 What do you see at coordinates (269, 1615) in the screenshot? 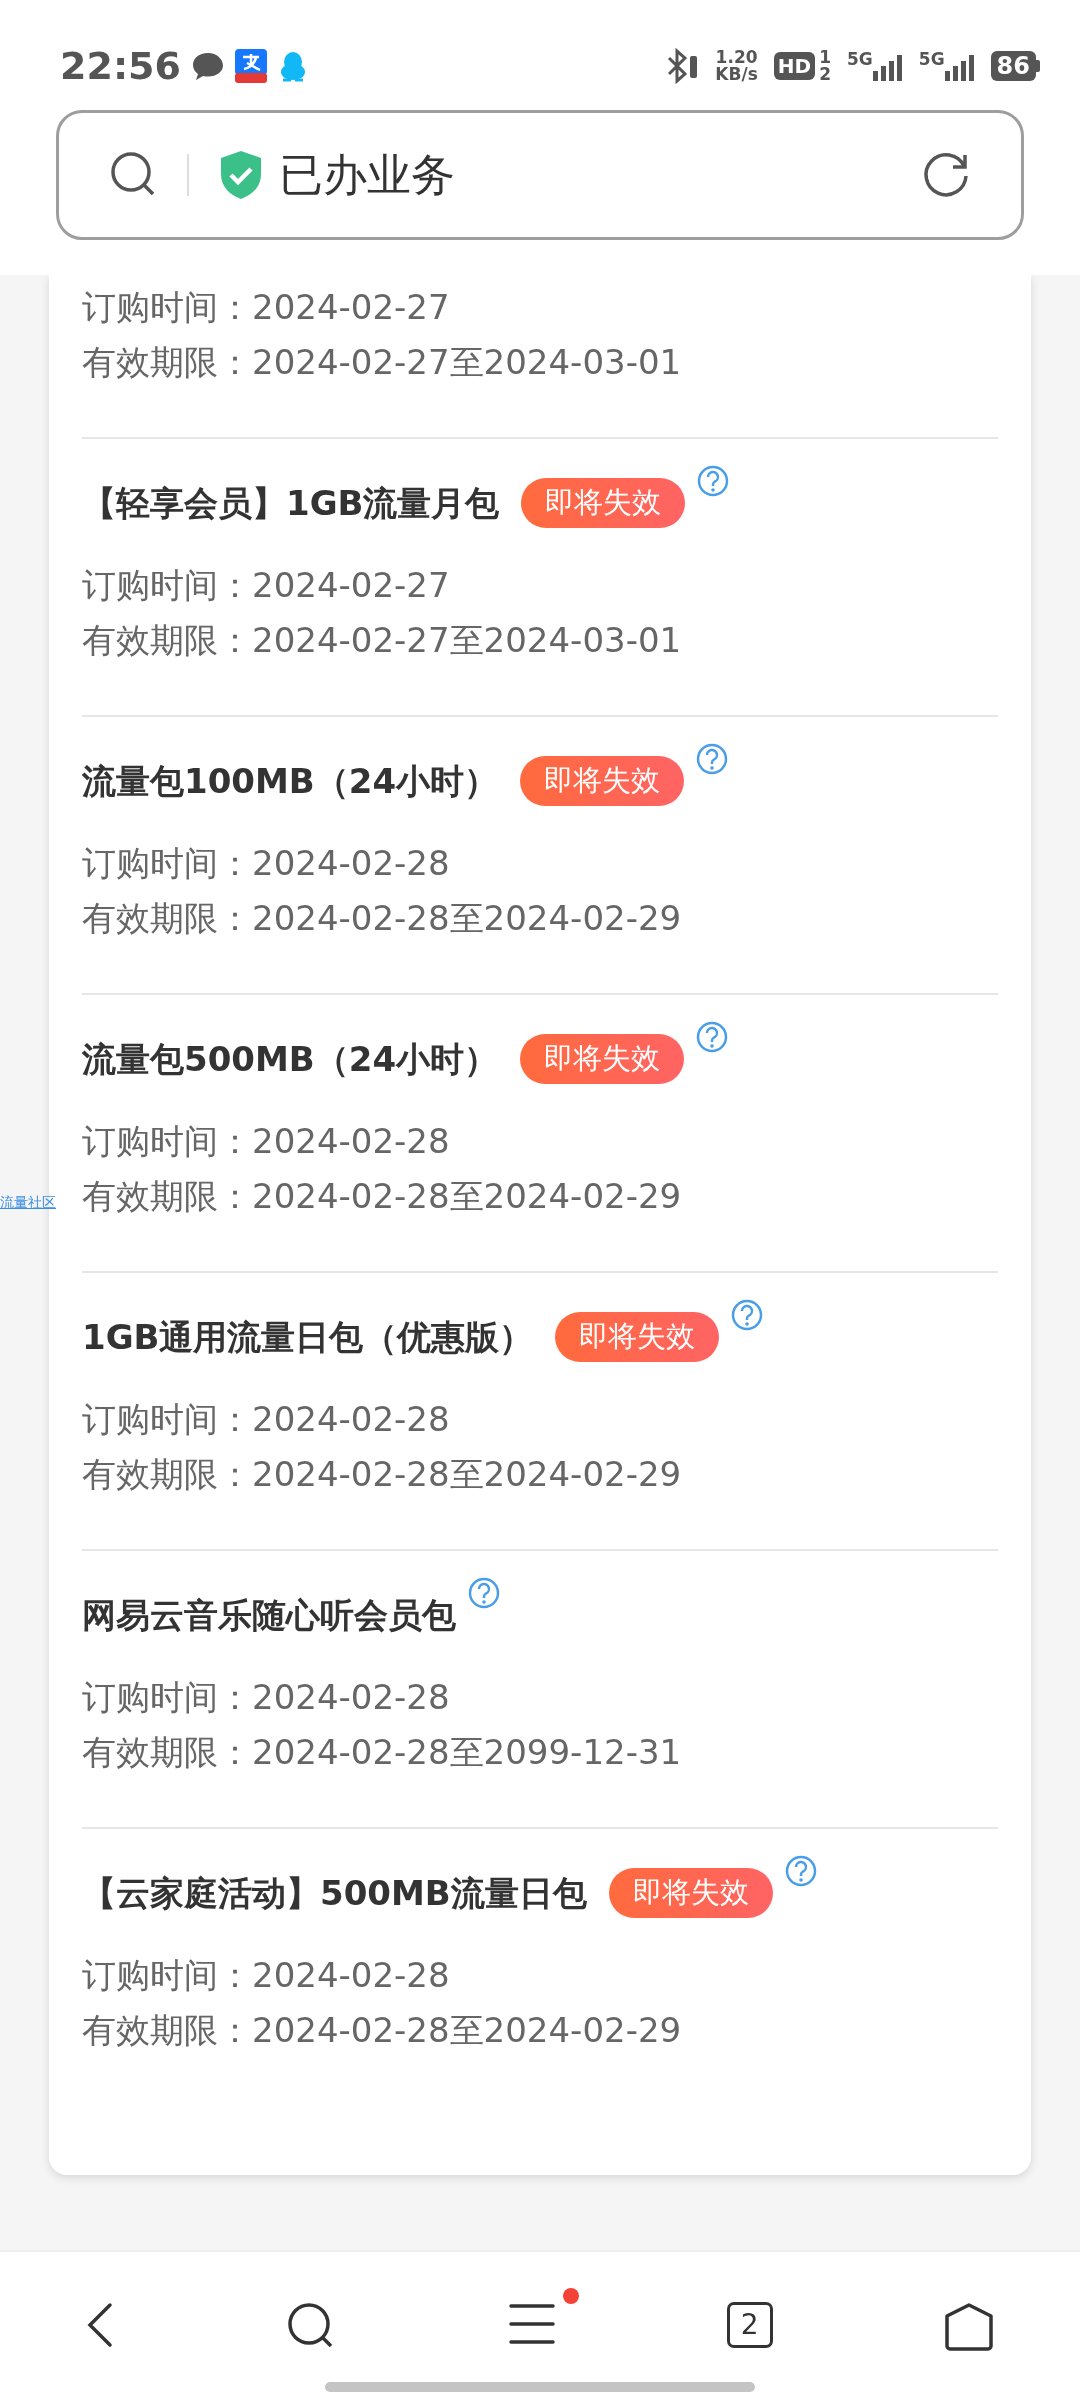
I see `package-title: 网易云音乐随心听会员包` at bounding box center [269, 1615].